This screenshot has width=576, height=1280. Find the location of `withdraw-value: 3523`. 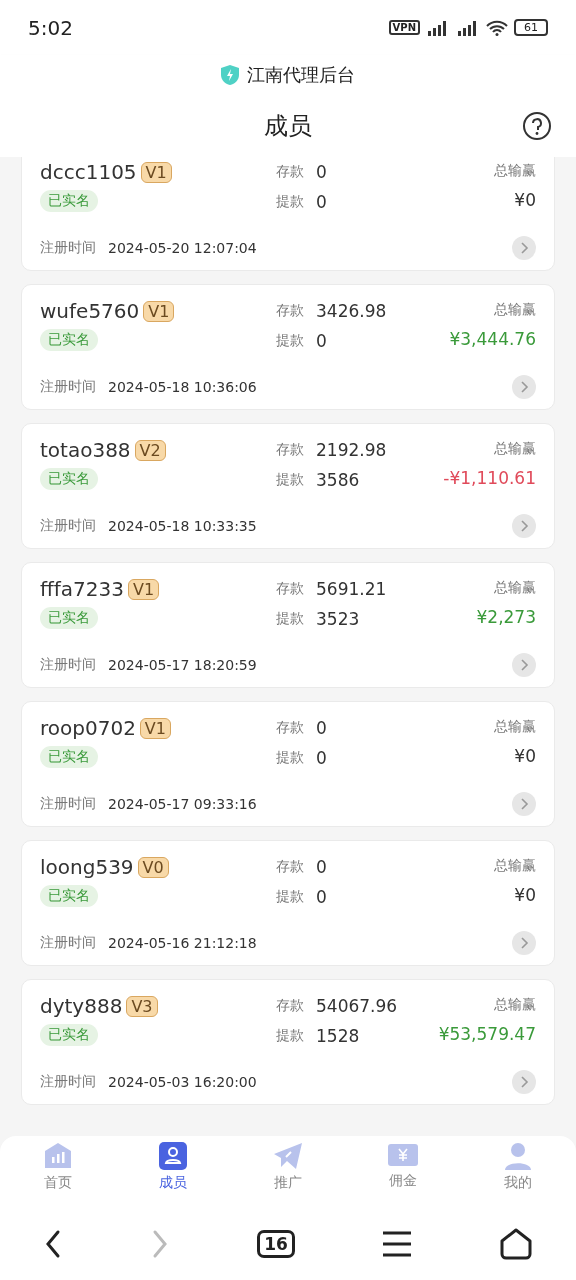

withdraw-value: 3523 is located at coordinates (338, 619).